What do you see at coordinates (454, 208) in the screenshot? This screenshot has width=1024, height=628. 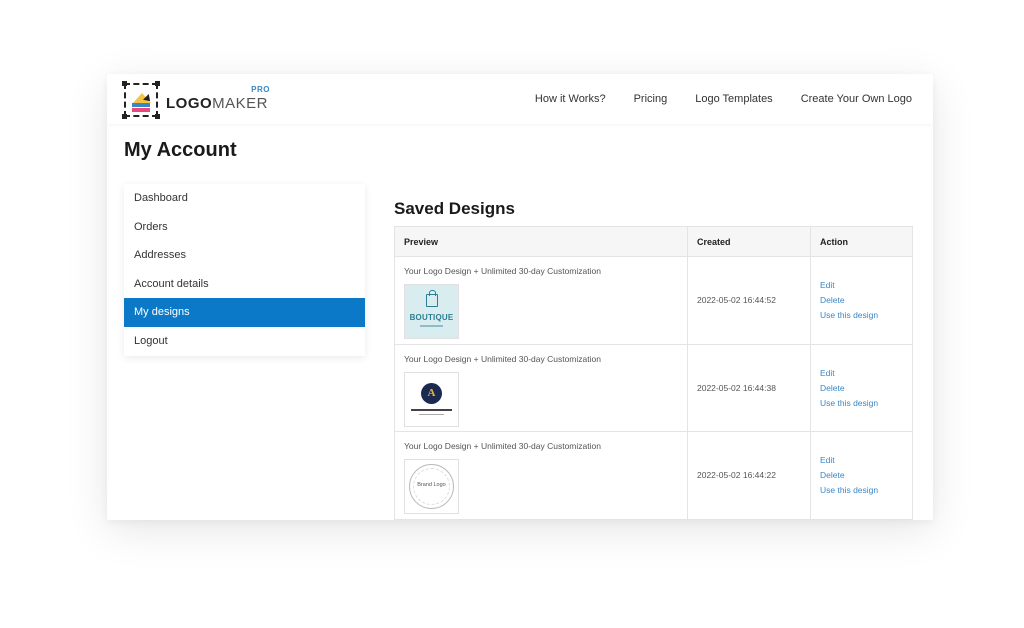 I see `saved-designs-title: Saved Designs` at bounding box center [454, 208].